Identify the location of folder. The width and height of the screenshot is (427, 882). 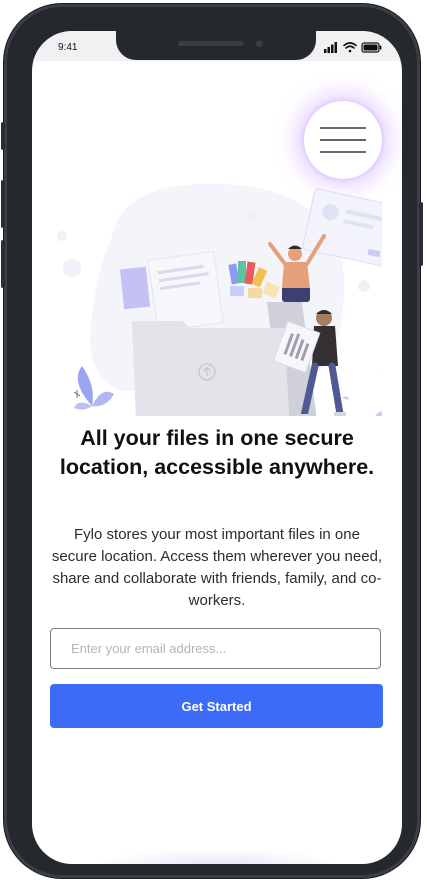
(211, 368).